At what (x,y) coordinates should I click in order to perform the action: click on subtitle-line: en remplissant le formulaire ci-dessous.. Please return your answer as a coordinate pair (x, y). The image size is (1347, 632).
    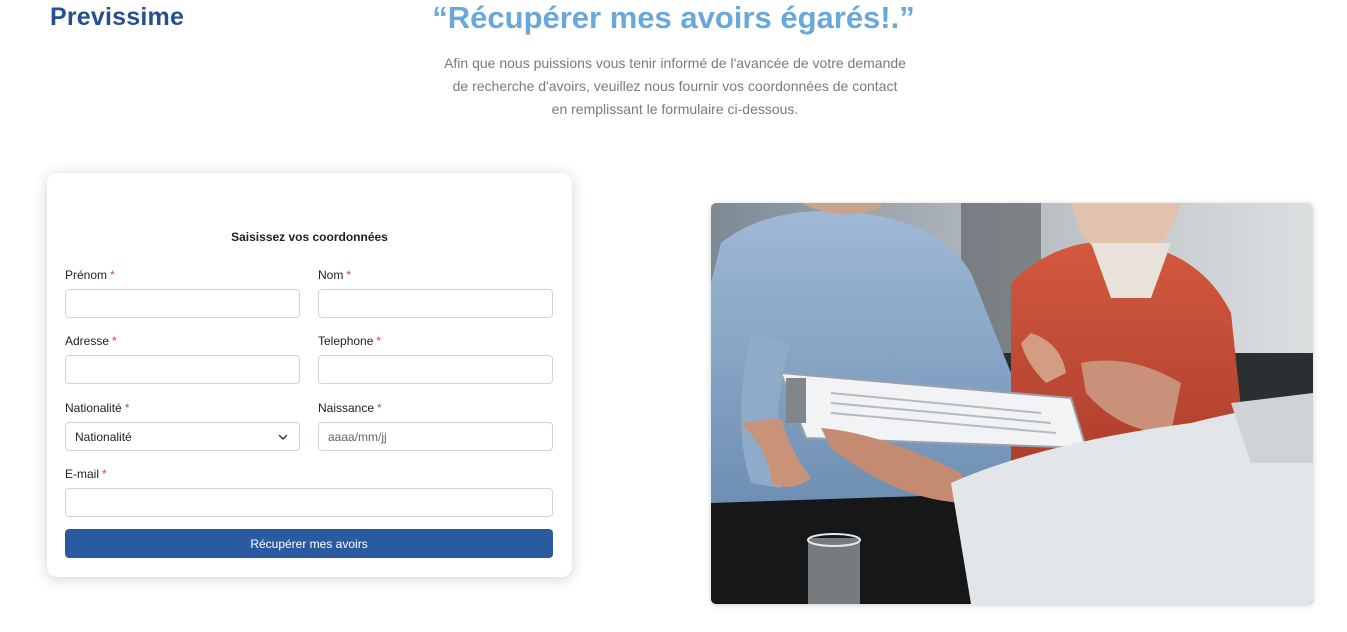
    Looking at the image, I should click on (675, 109).